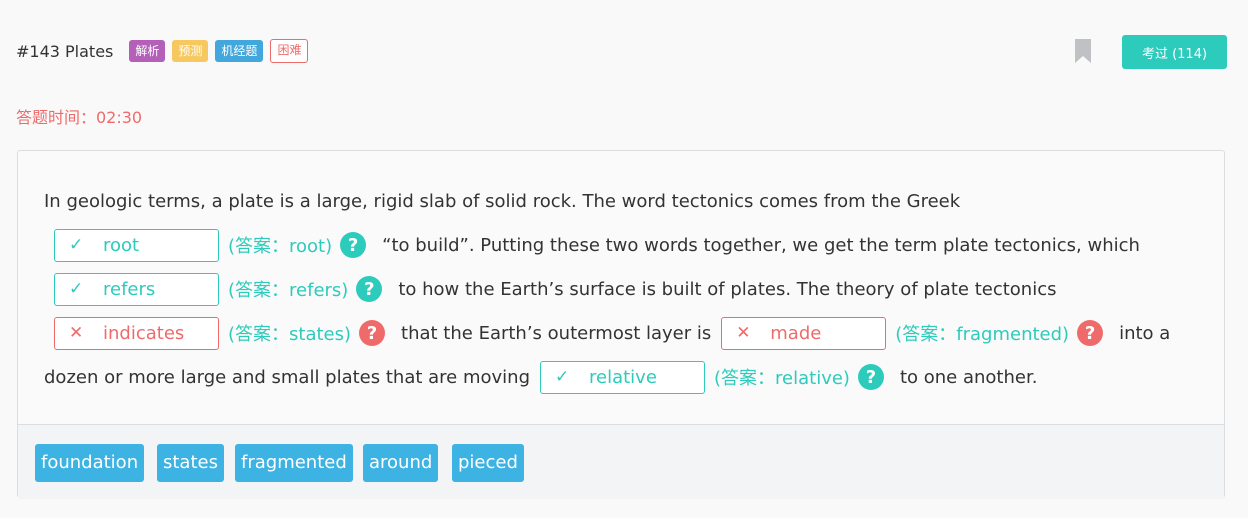  Describe the element at coordinates (90, 463) in the screenshot. I see `word-chip-foundation: foundation` at that location.